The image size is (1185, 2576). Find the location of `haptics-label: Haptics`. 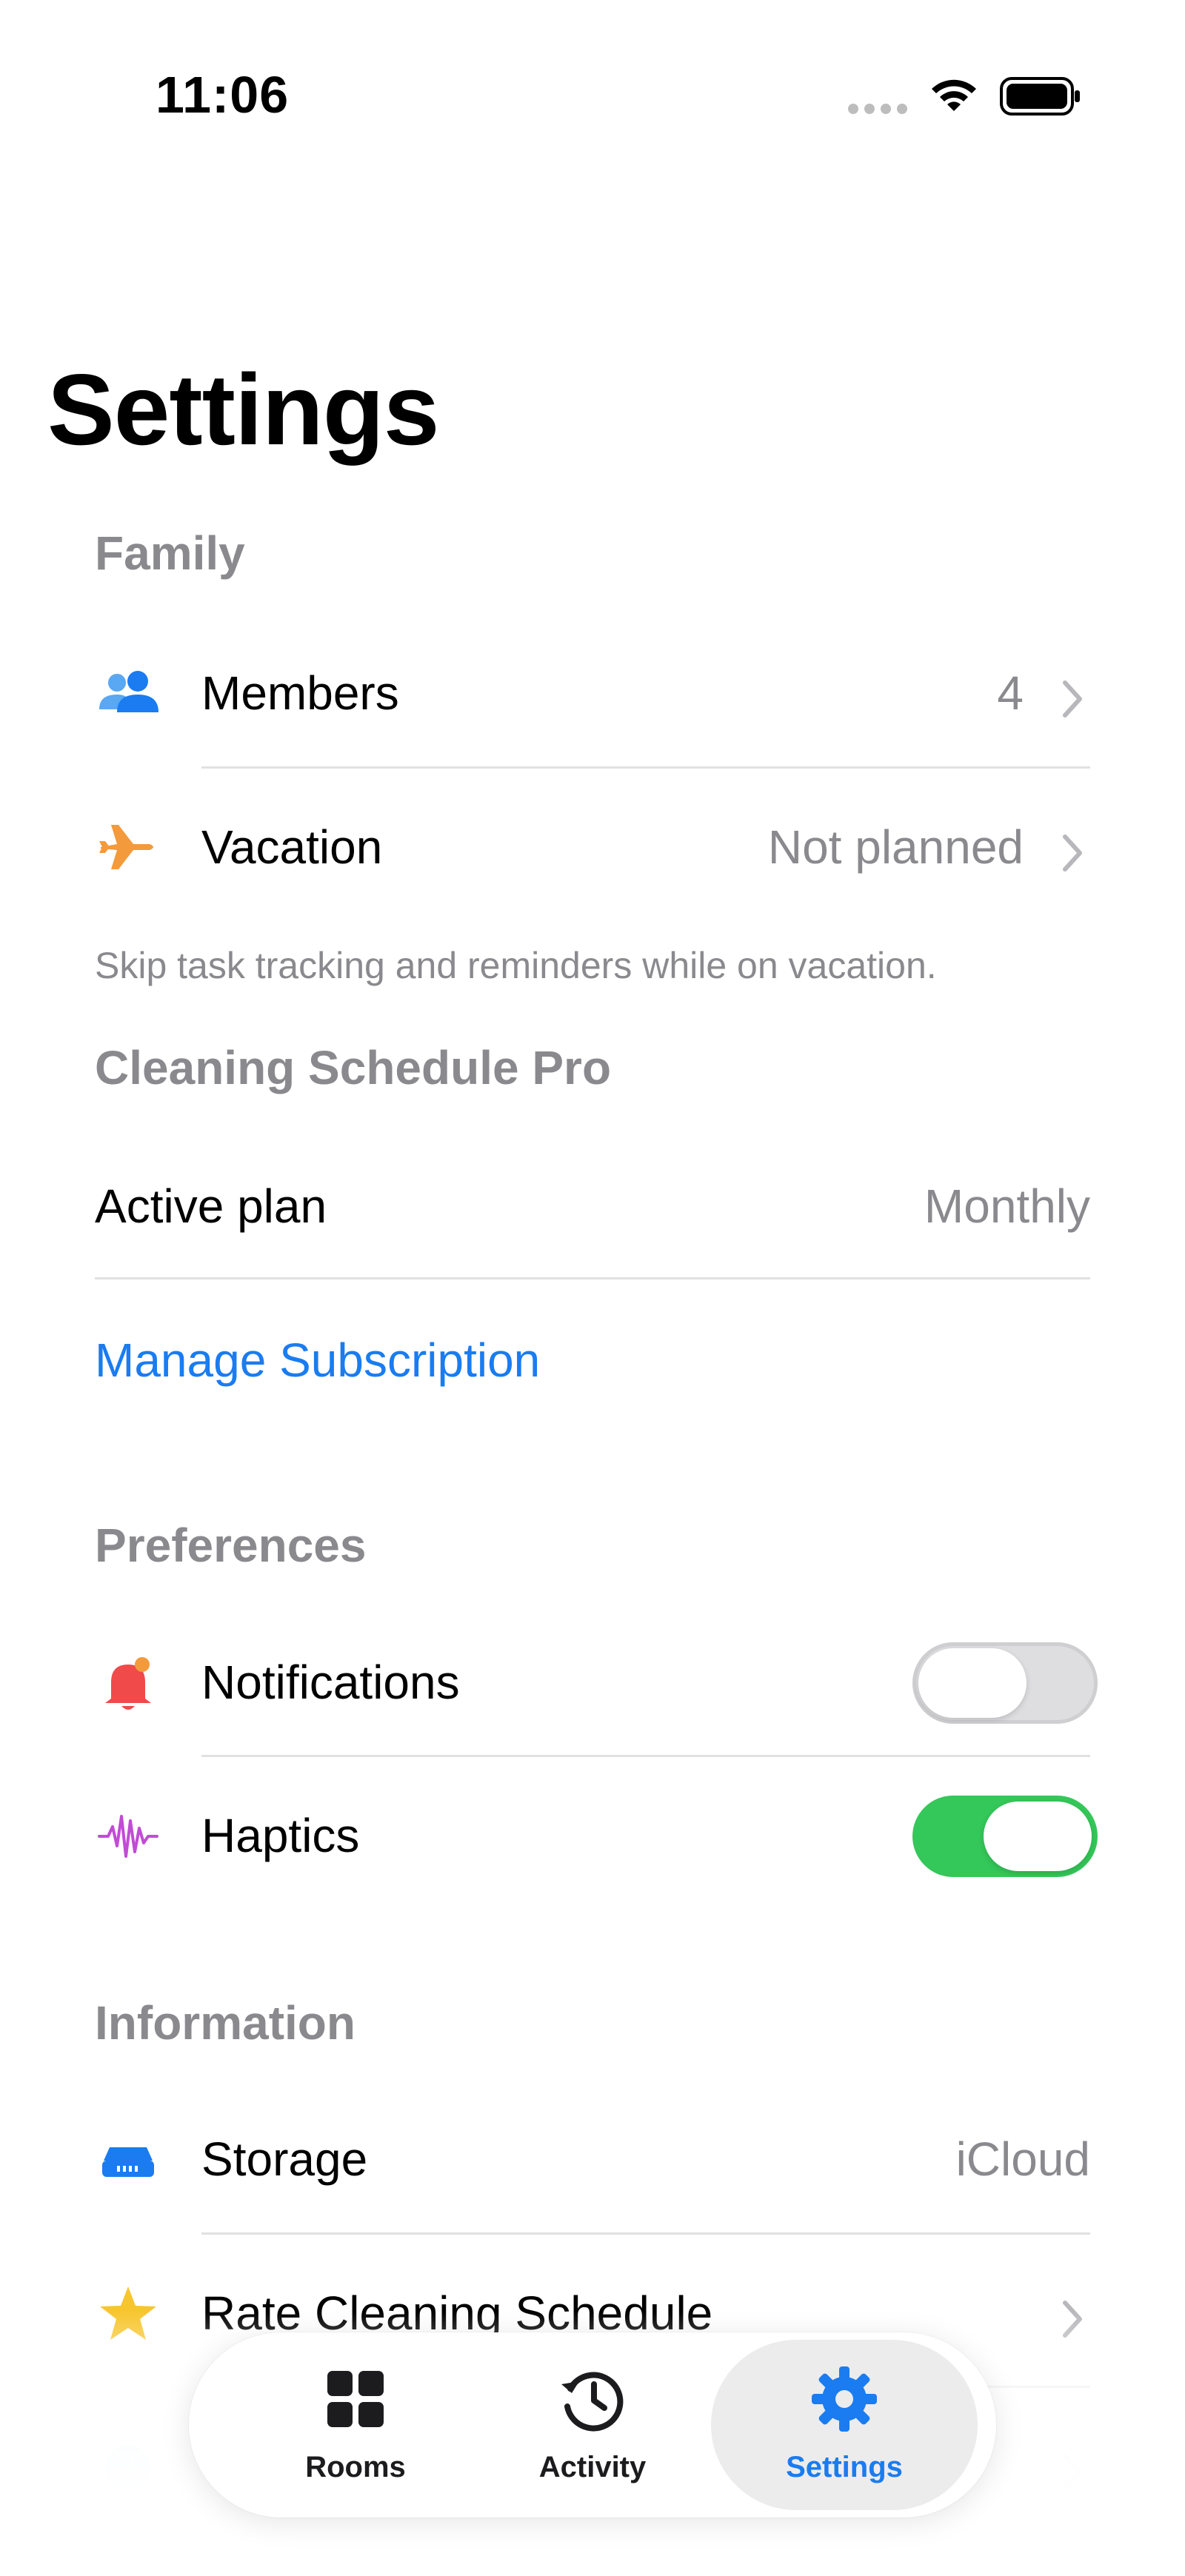

haptics-label: Haptics is located at coordinates (280, 1835).